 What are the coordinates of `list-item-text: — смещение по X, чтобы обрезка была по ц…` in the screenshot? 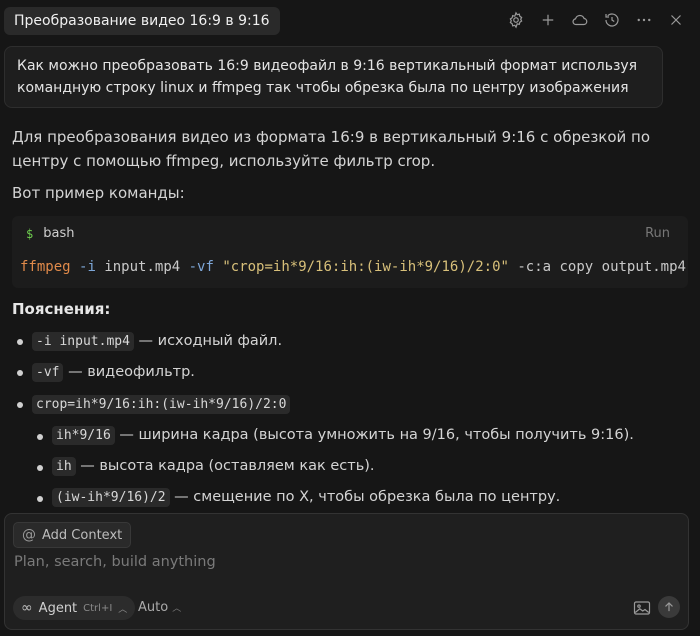 It's located at (365, 497).